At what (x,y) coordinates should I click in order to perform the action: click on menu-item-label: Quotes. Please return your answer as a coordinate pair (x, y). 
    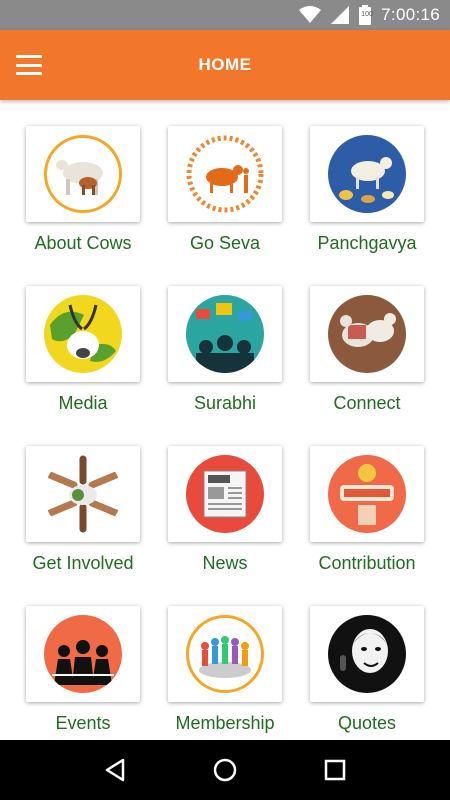
    Looking at the image, I should click on (367, 723).